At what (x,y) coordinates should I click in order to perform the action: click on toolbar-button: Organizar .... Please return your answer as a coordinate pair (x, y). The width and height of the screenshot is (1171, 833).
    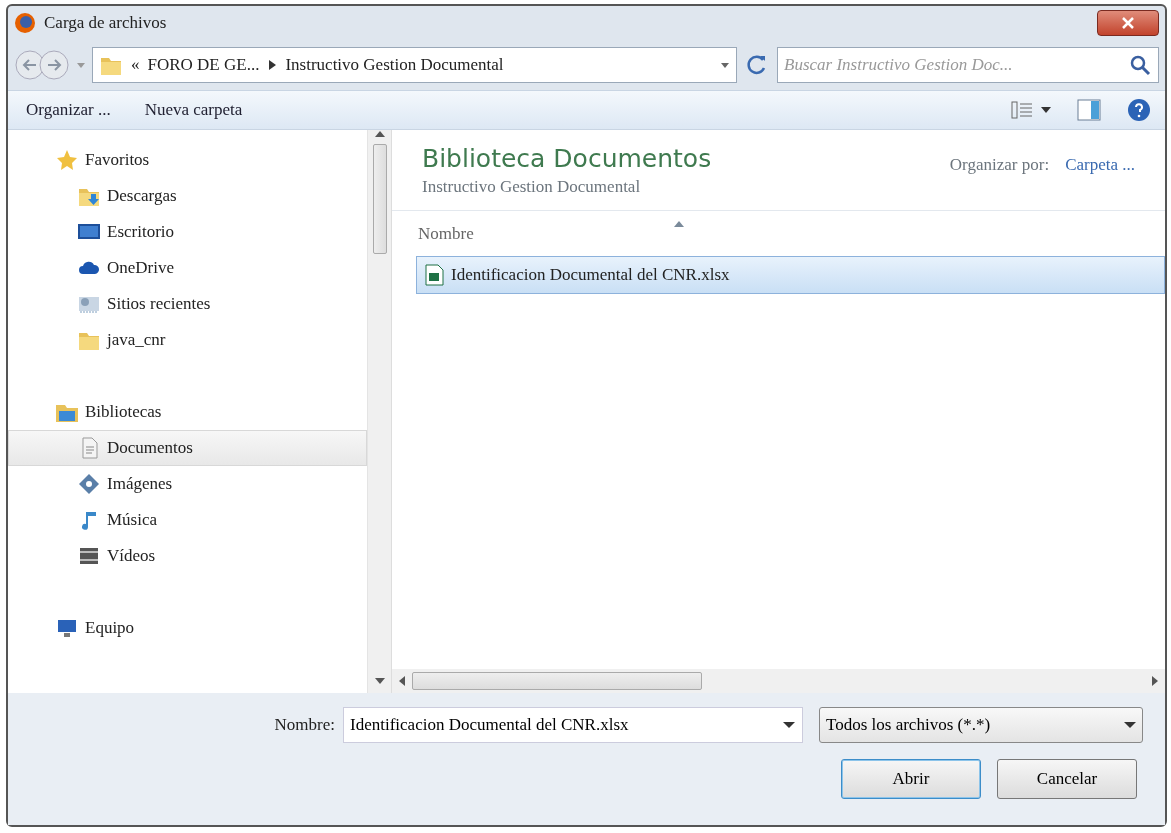
    Looking at the image, I should click on (68, 110).